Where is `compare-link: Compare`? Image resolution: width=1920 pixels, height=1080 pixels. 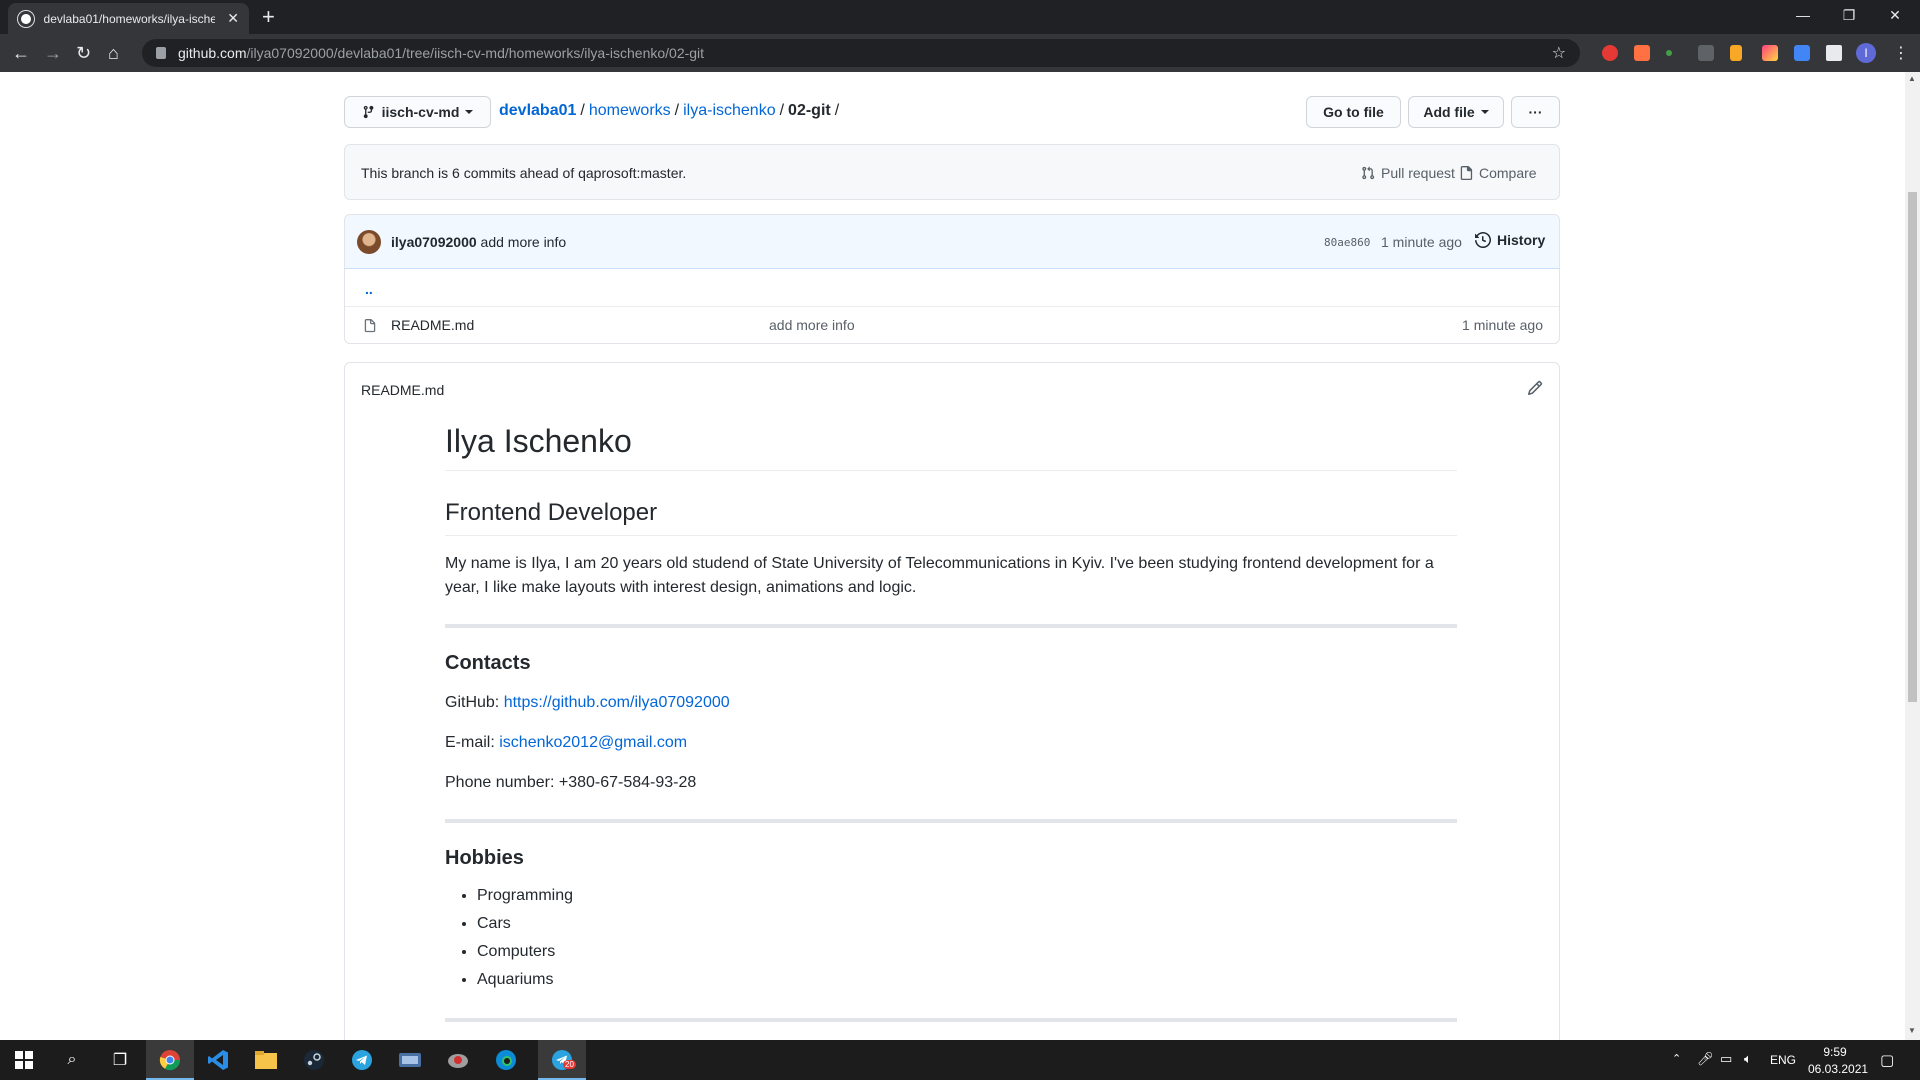
compare-link: Compare is located at coordinates (1498, 173).